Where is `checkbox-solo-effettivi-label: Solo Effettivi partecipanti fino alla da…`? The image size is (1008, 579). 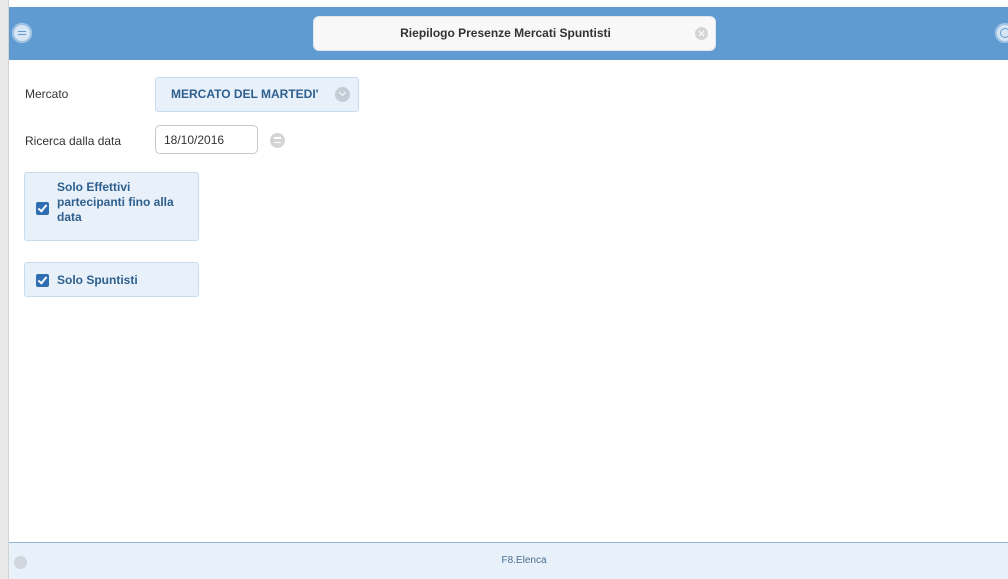 checkbox-solo-effettivi-label: Solo Effettivi partecipanti fino alla da… is located at coordinates (127, 202).